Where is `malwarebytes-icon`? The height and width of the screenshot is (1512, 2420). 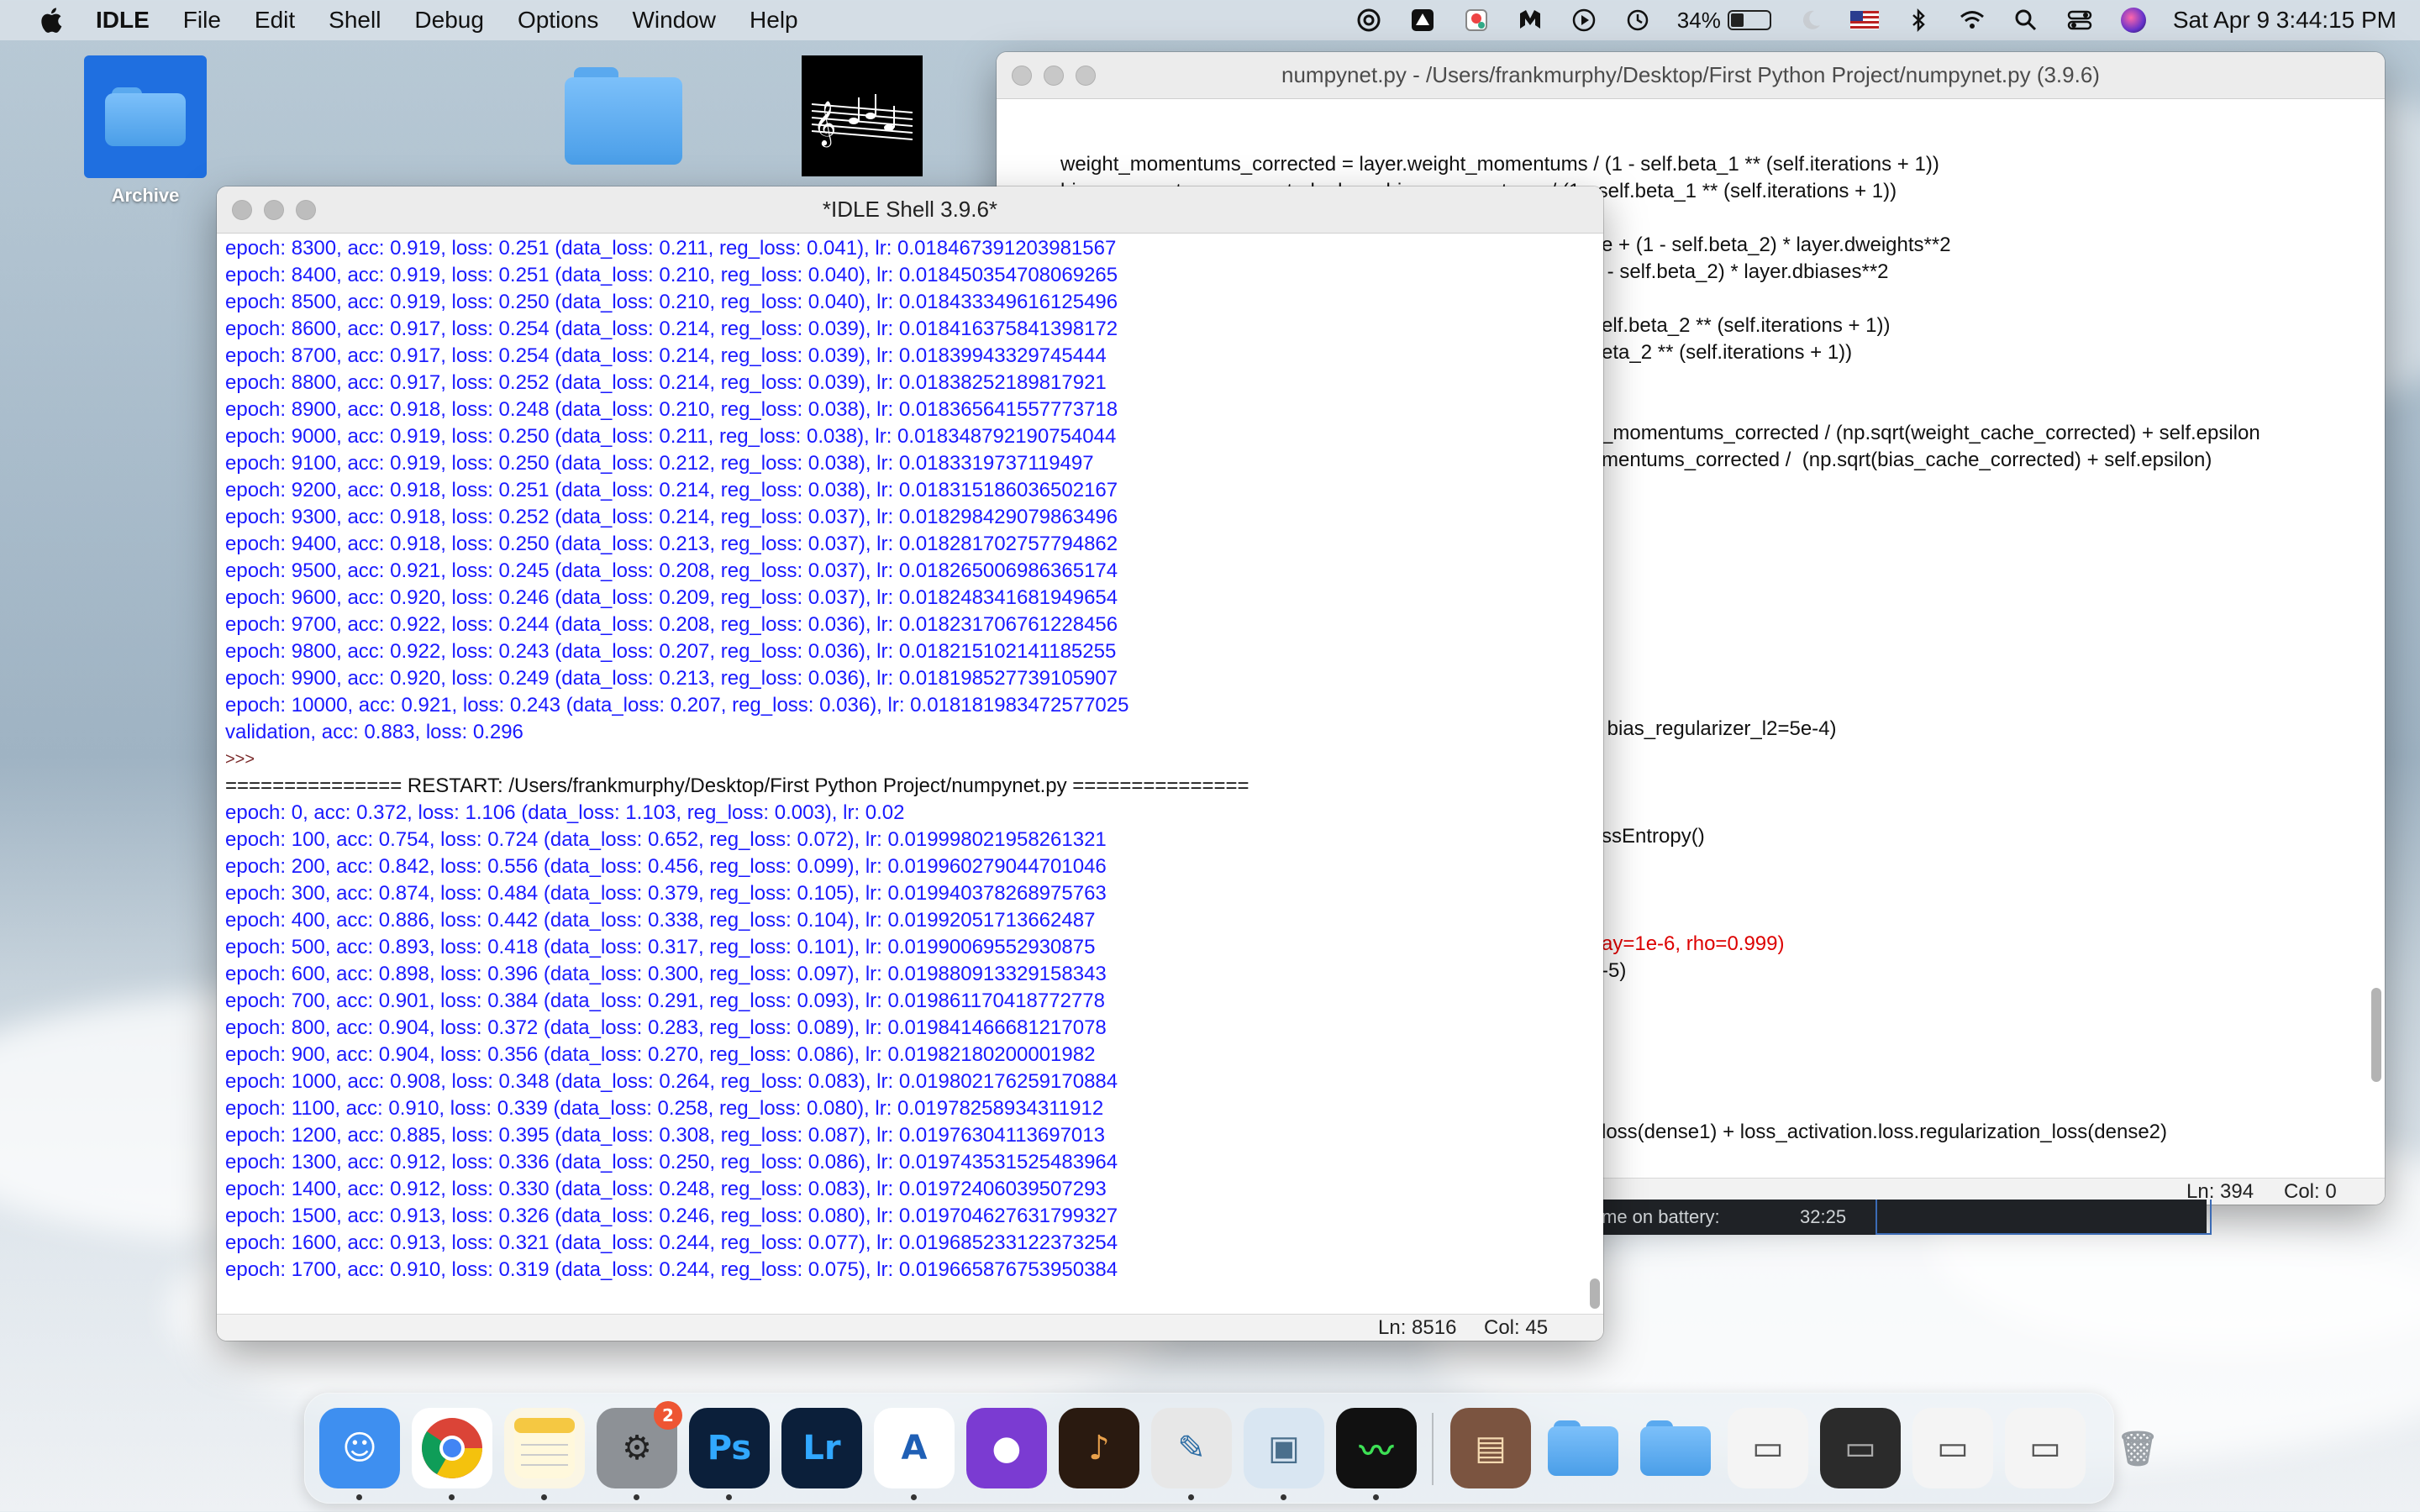
malwarebytes-icon is located at coordinates (1530, 20).